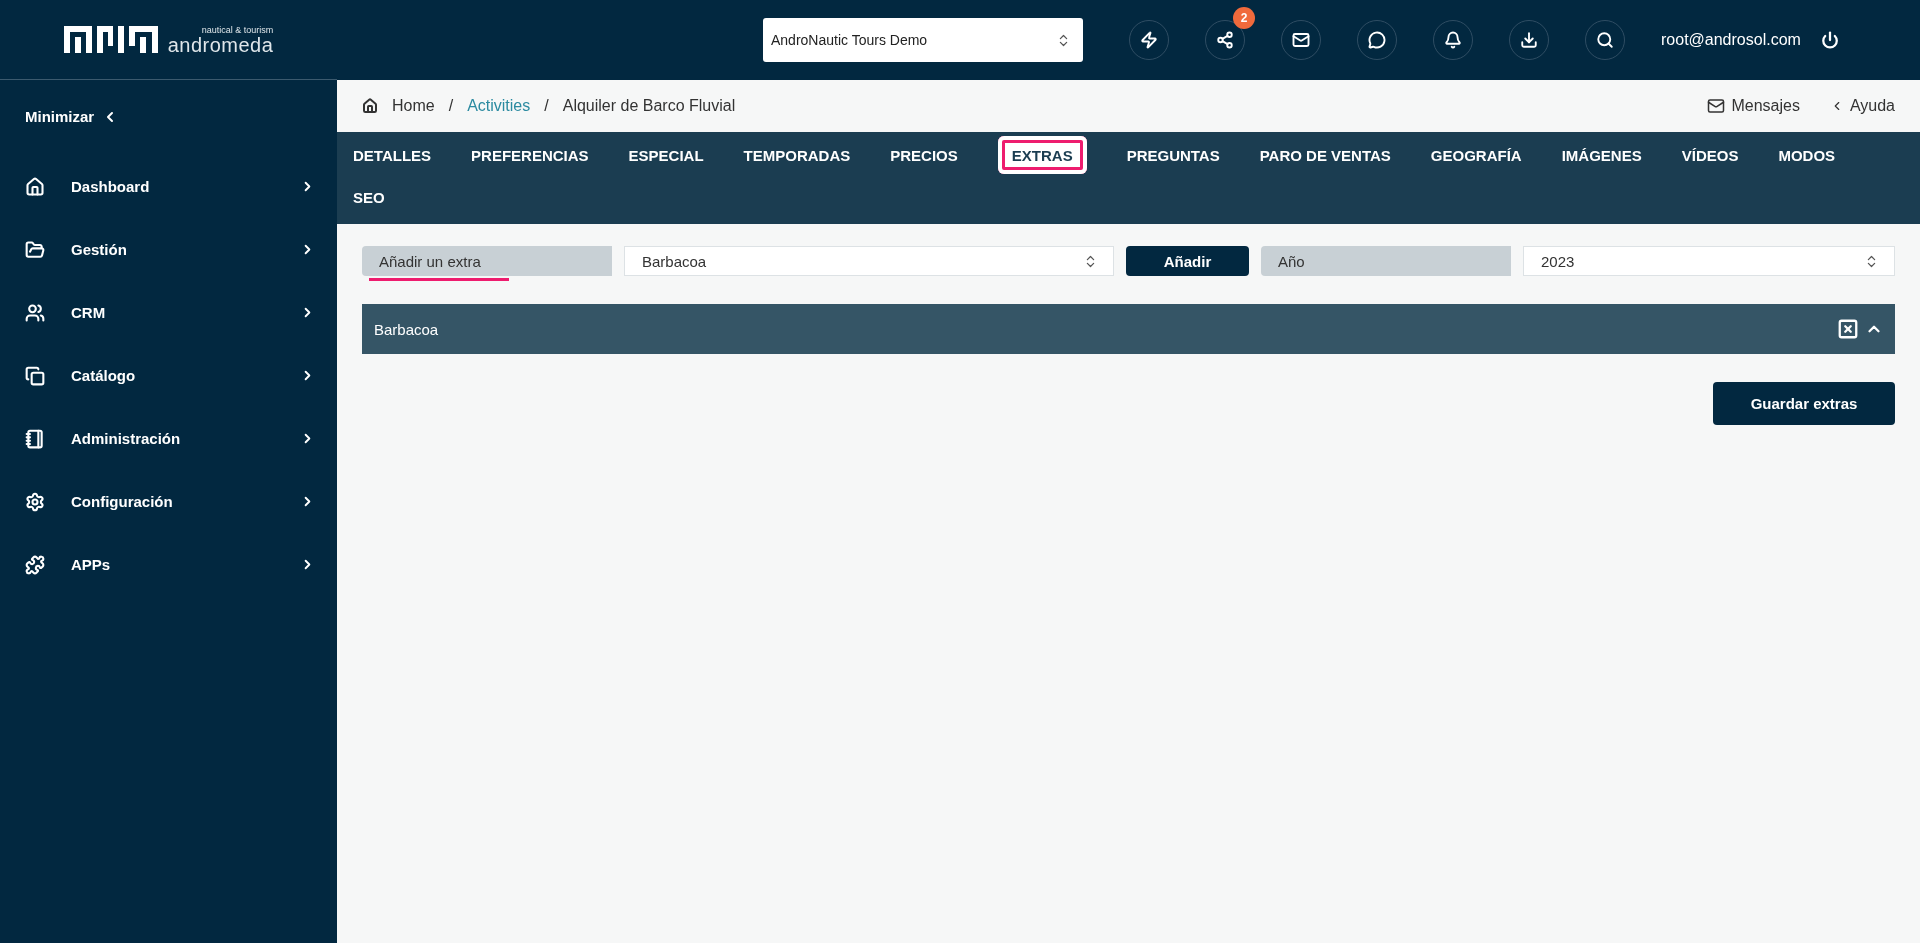  What do you see at coordinates (1710, 155) in the screenshot?
I see `tab: VÍDEOS` at bounding box center [1710, 155].